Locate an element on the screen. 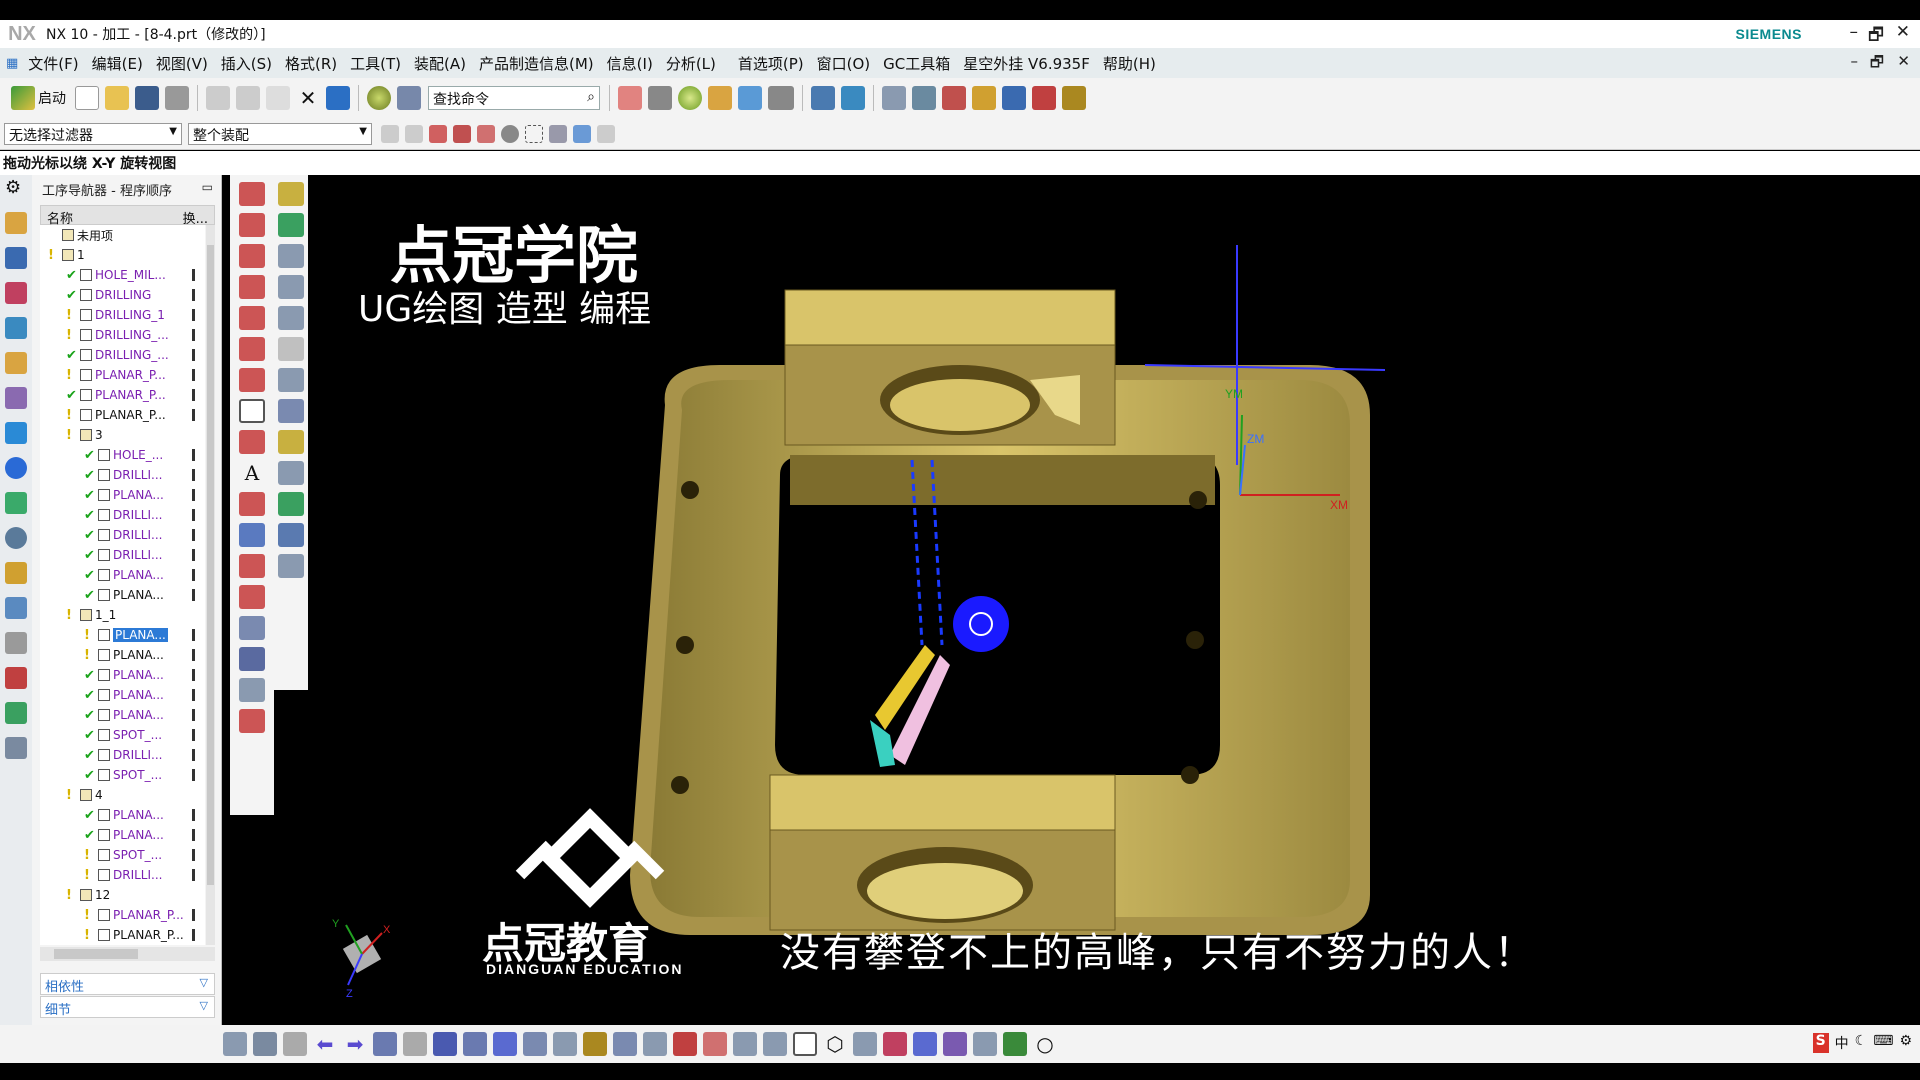 The height and width of the screenshot is (1080, 1920). tree-group-row: ! 12 is located at coordinates (88, 895).